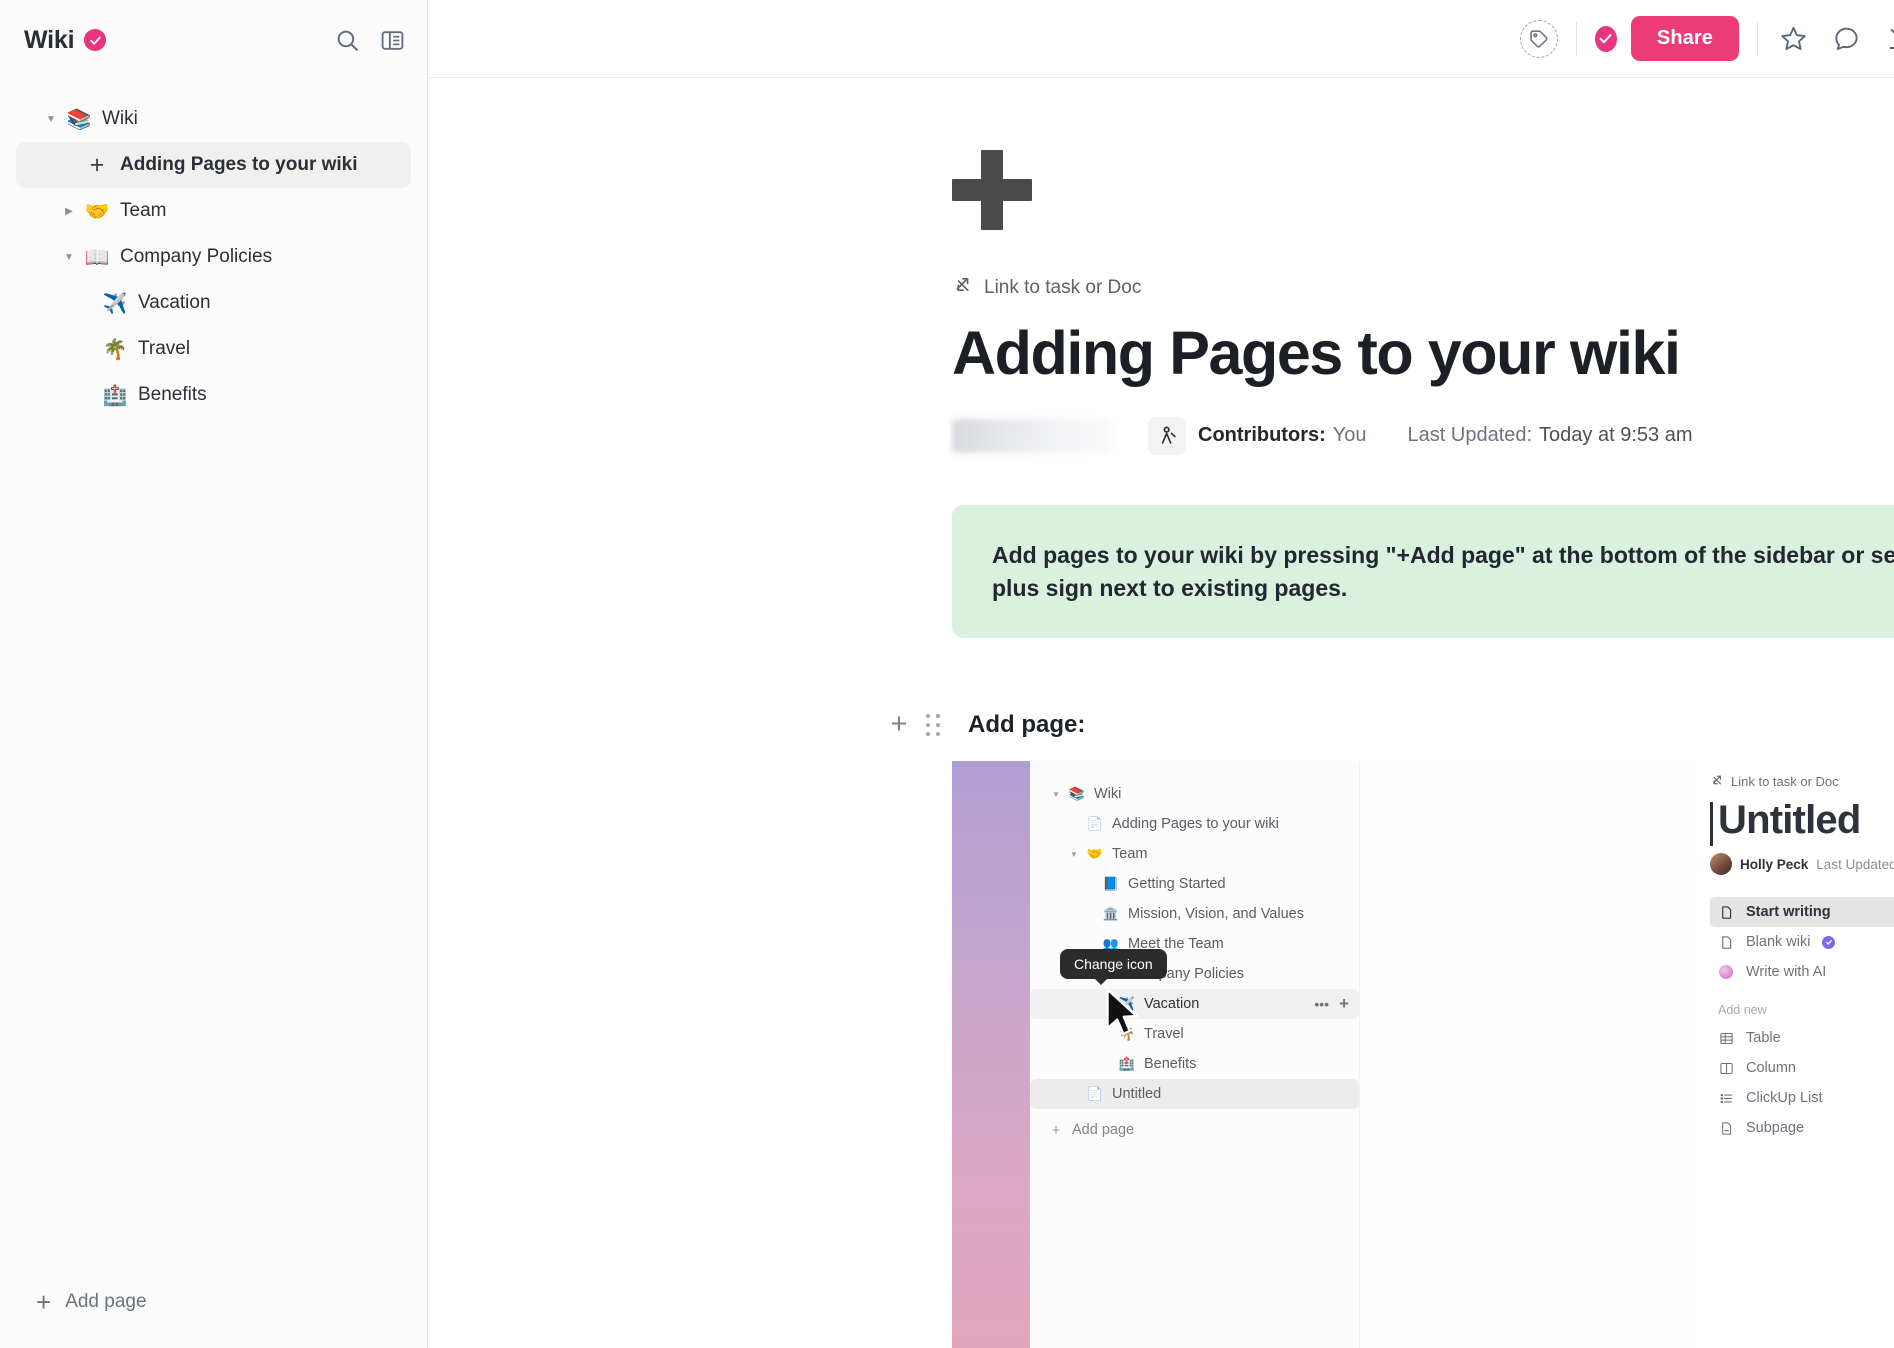 Image resolution: width=1894 pixels, height=1348 pixels. I want to click on verified-check-icon-toolbar, so click(1605, 38).